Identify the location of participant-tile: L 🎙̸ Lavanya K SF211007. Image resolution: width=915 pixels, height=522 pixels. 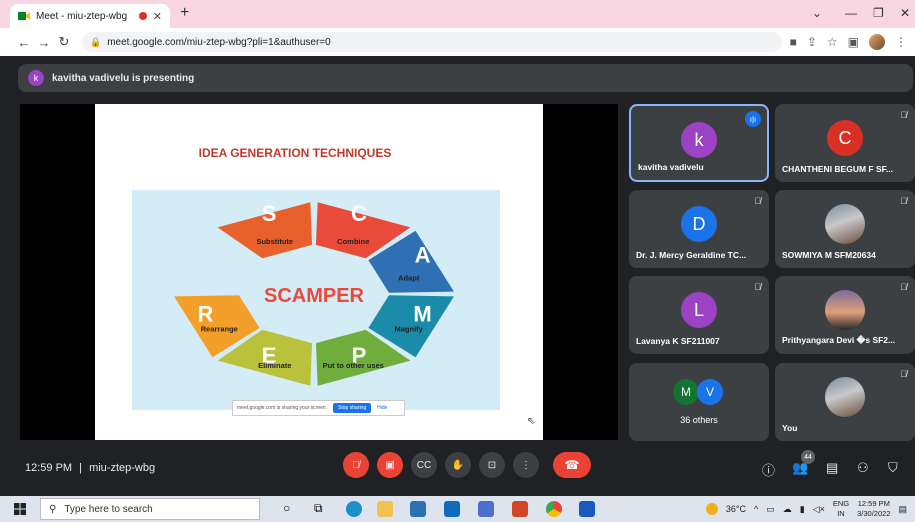
(699, 315).